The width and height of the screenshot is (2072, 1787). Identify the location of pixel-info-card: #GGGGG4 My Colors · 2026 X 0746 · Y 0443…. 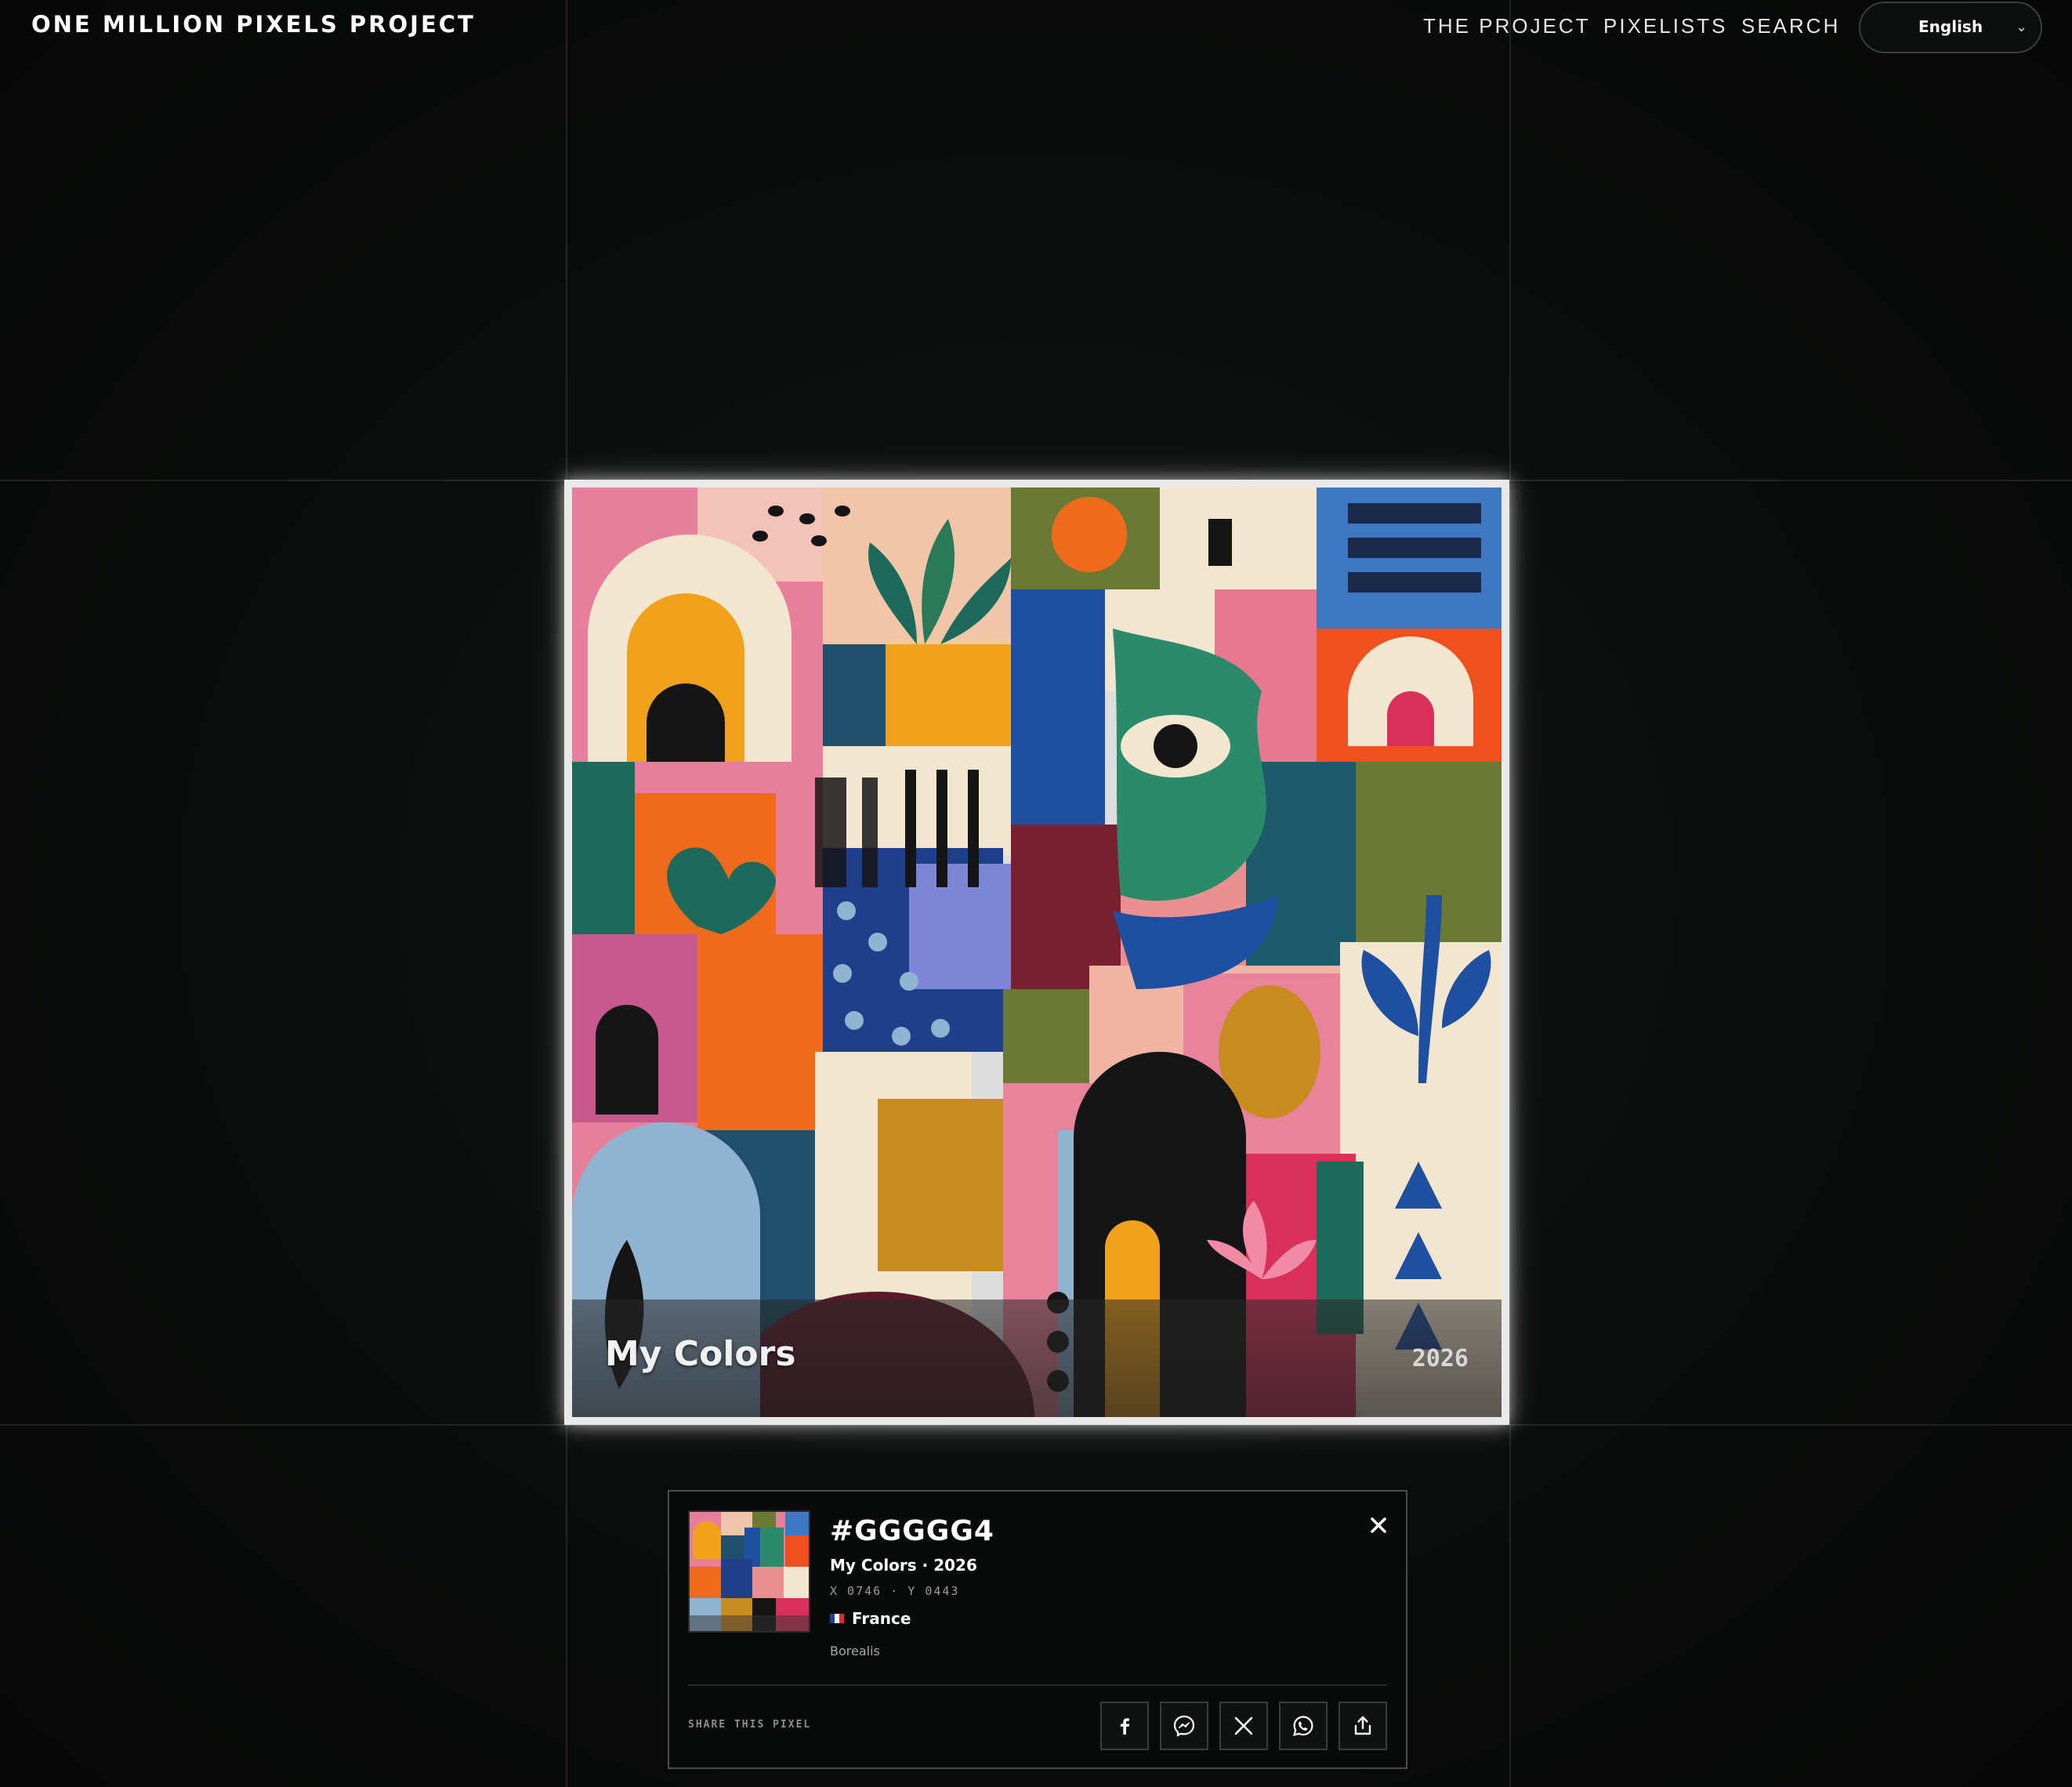
(1037, 1630).